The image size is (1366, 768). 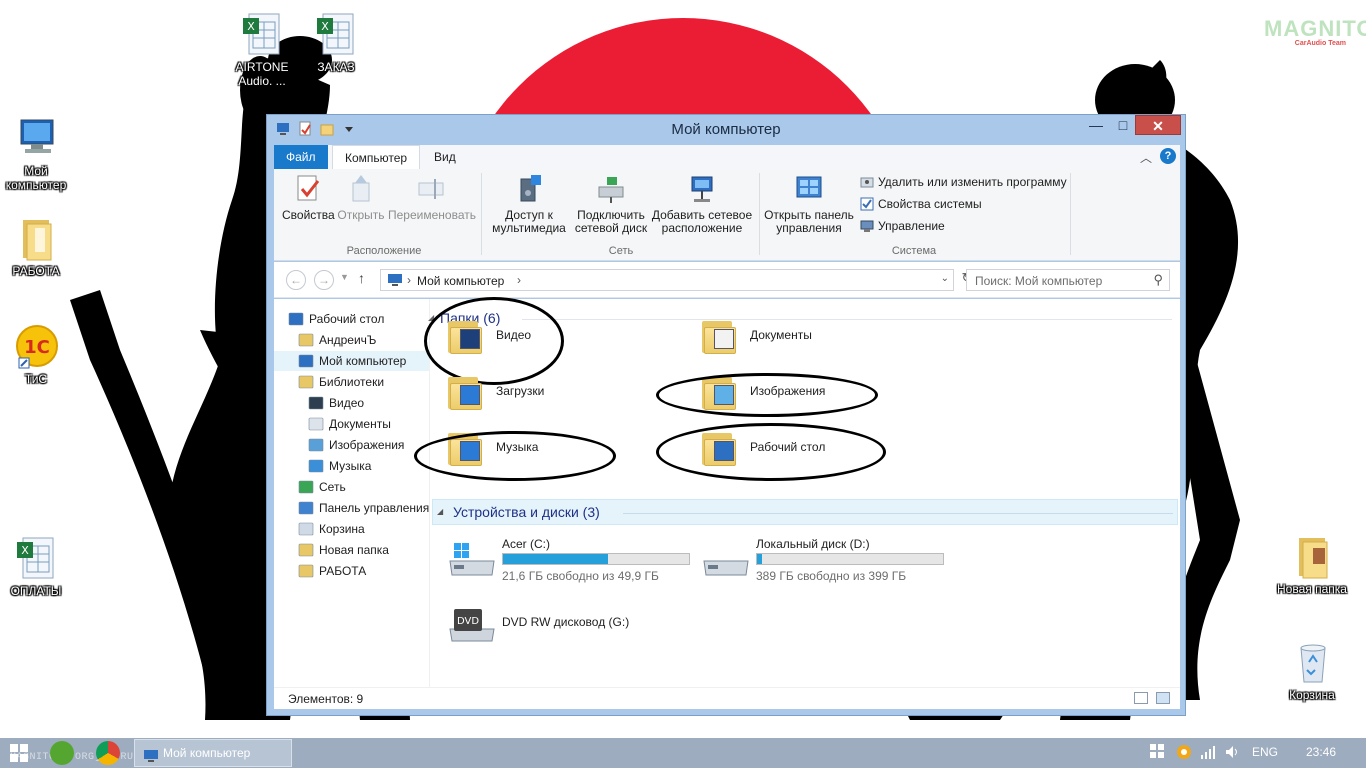 What do you see at coordinates (440, 511) in the screenshot?
I see `collapse-group-icon: ◢` at bounding box center [440, 511].